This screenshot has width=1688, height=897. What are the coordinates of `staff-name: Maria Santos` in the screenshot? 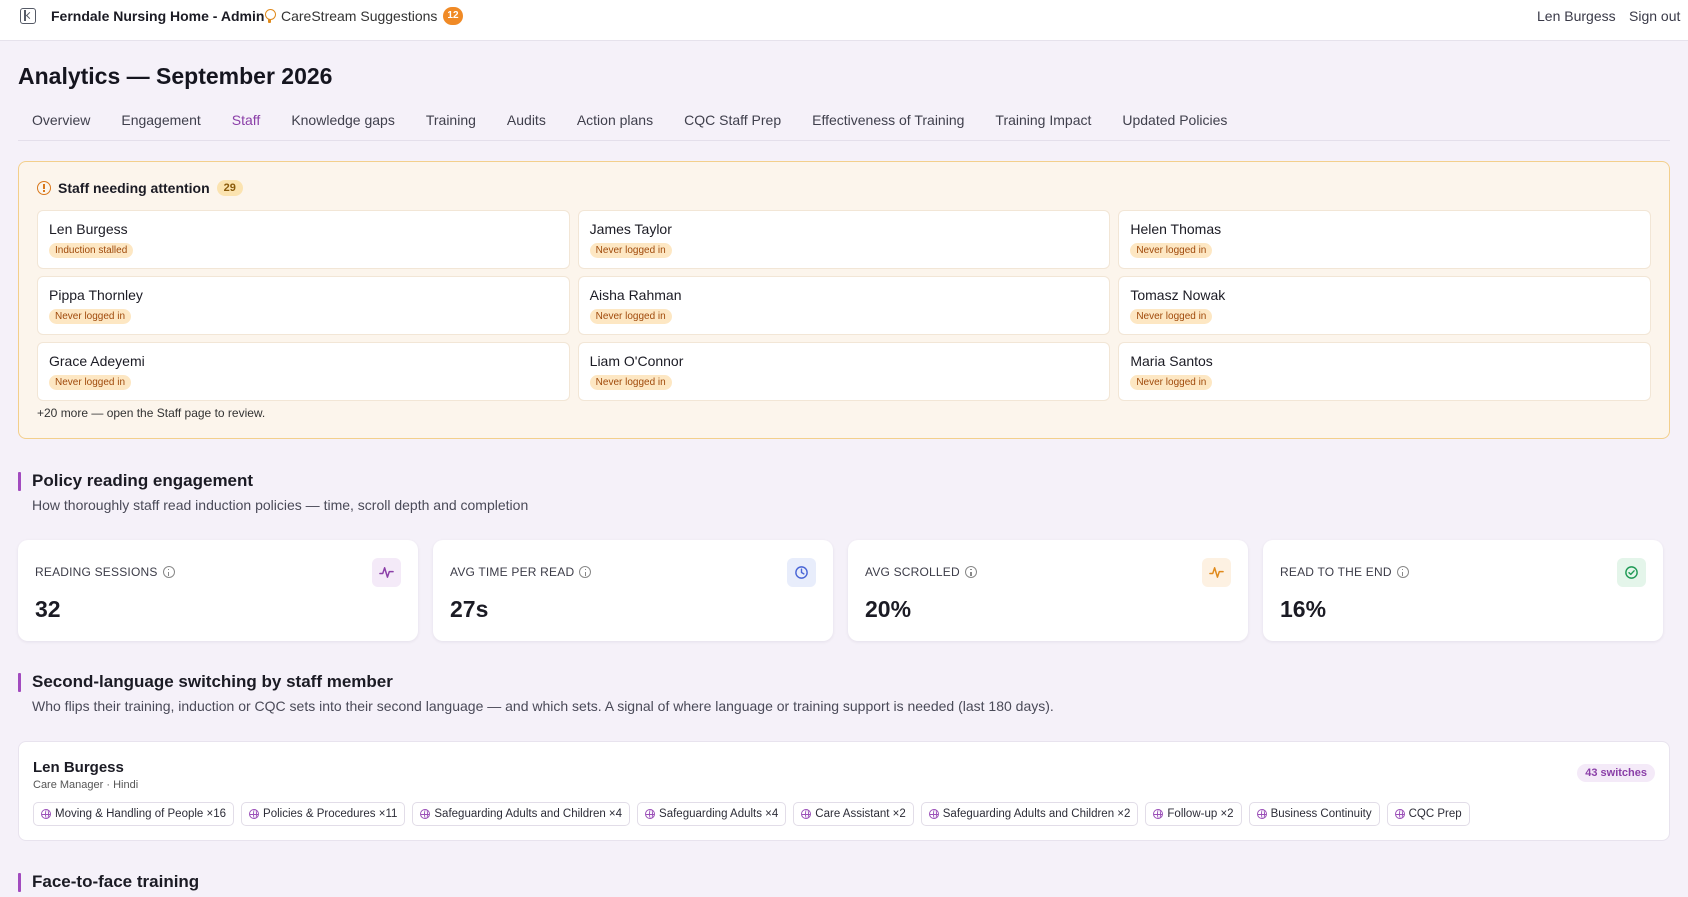 It's located at (1171, 361).